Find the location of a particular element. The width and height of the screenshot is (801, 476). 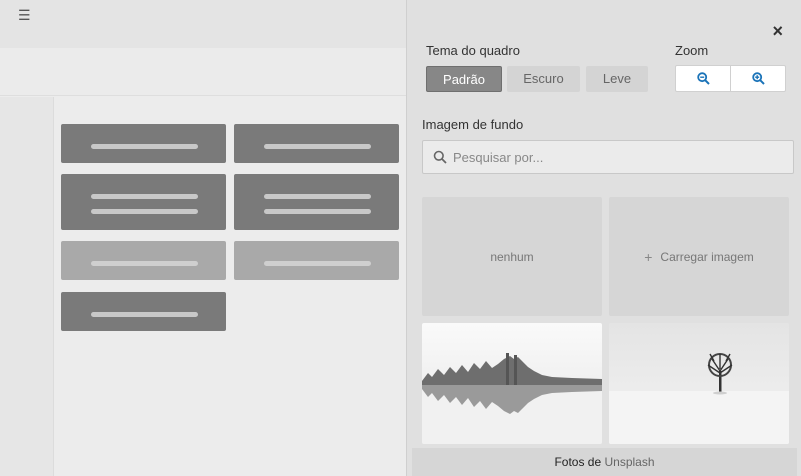

photo-credit-prefix: Fotos de is located at coordinates (578, 462).